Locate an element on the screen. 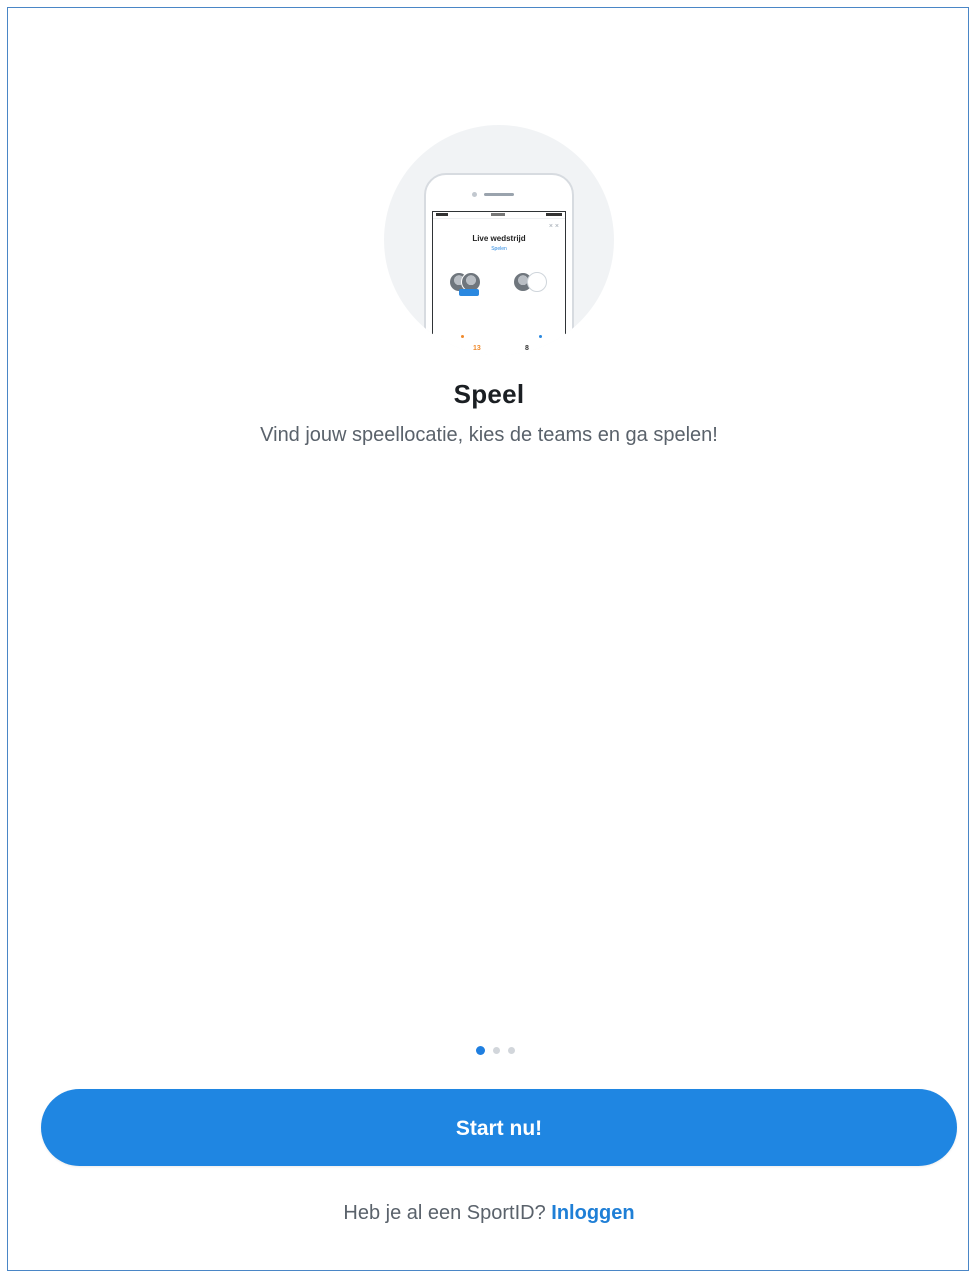 This screenshot has height=1278, width=978. page-indicator is located at coordinates (495, 1050).